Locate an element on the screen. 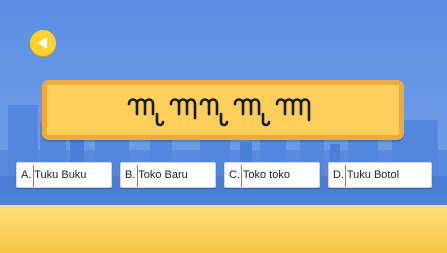 This screenshot has width=447, height=253. answer-label: A. Tuku Buku is located at coordinates (54, 175).